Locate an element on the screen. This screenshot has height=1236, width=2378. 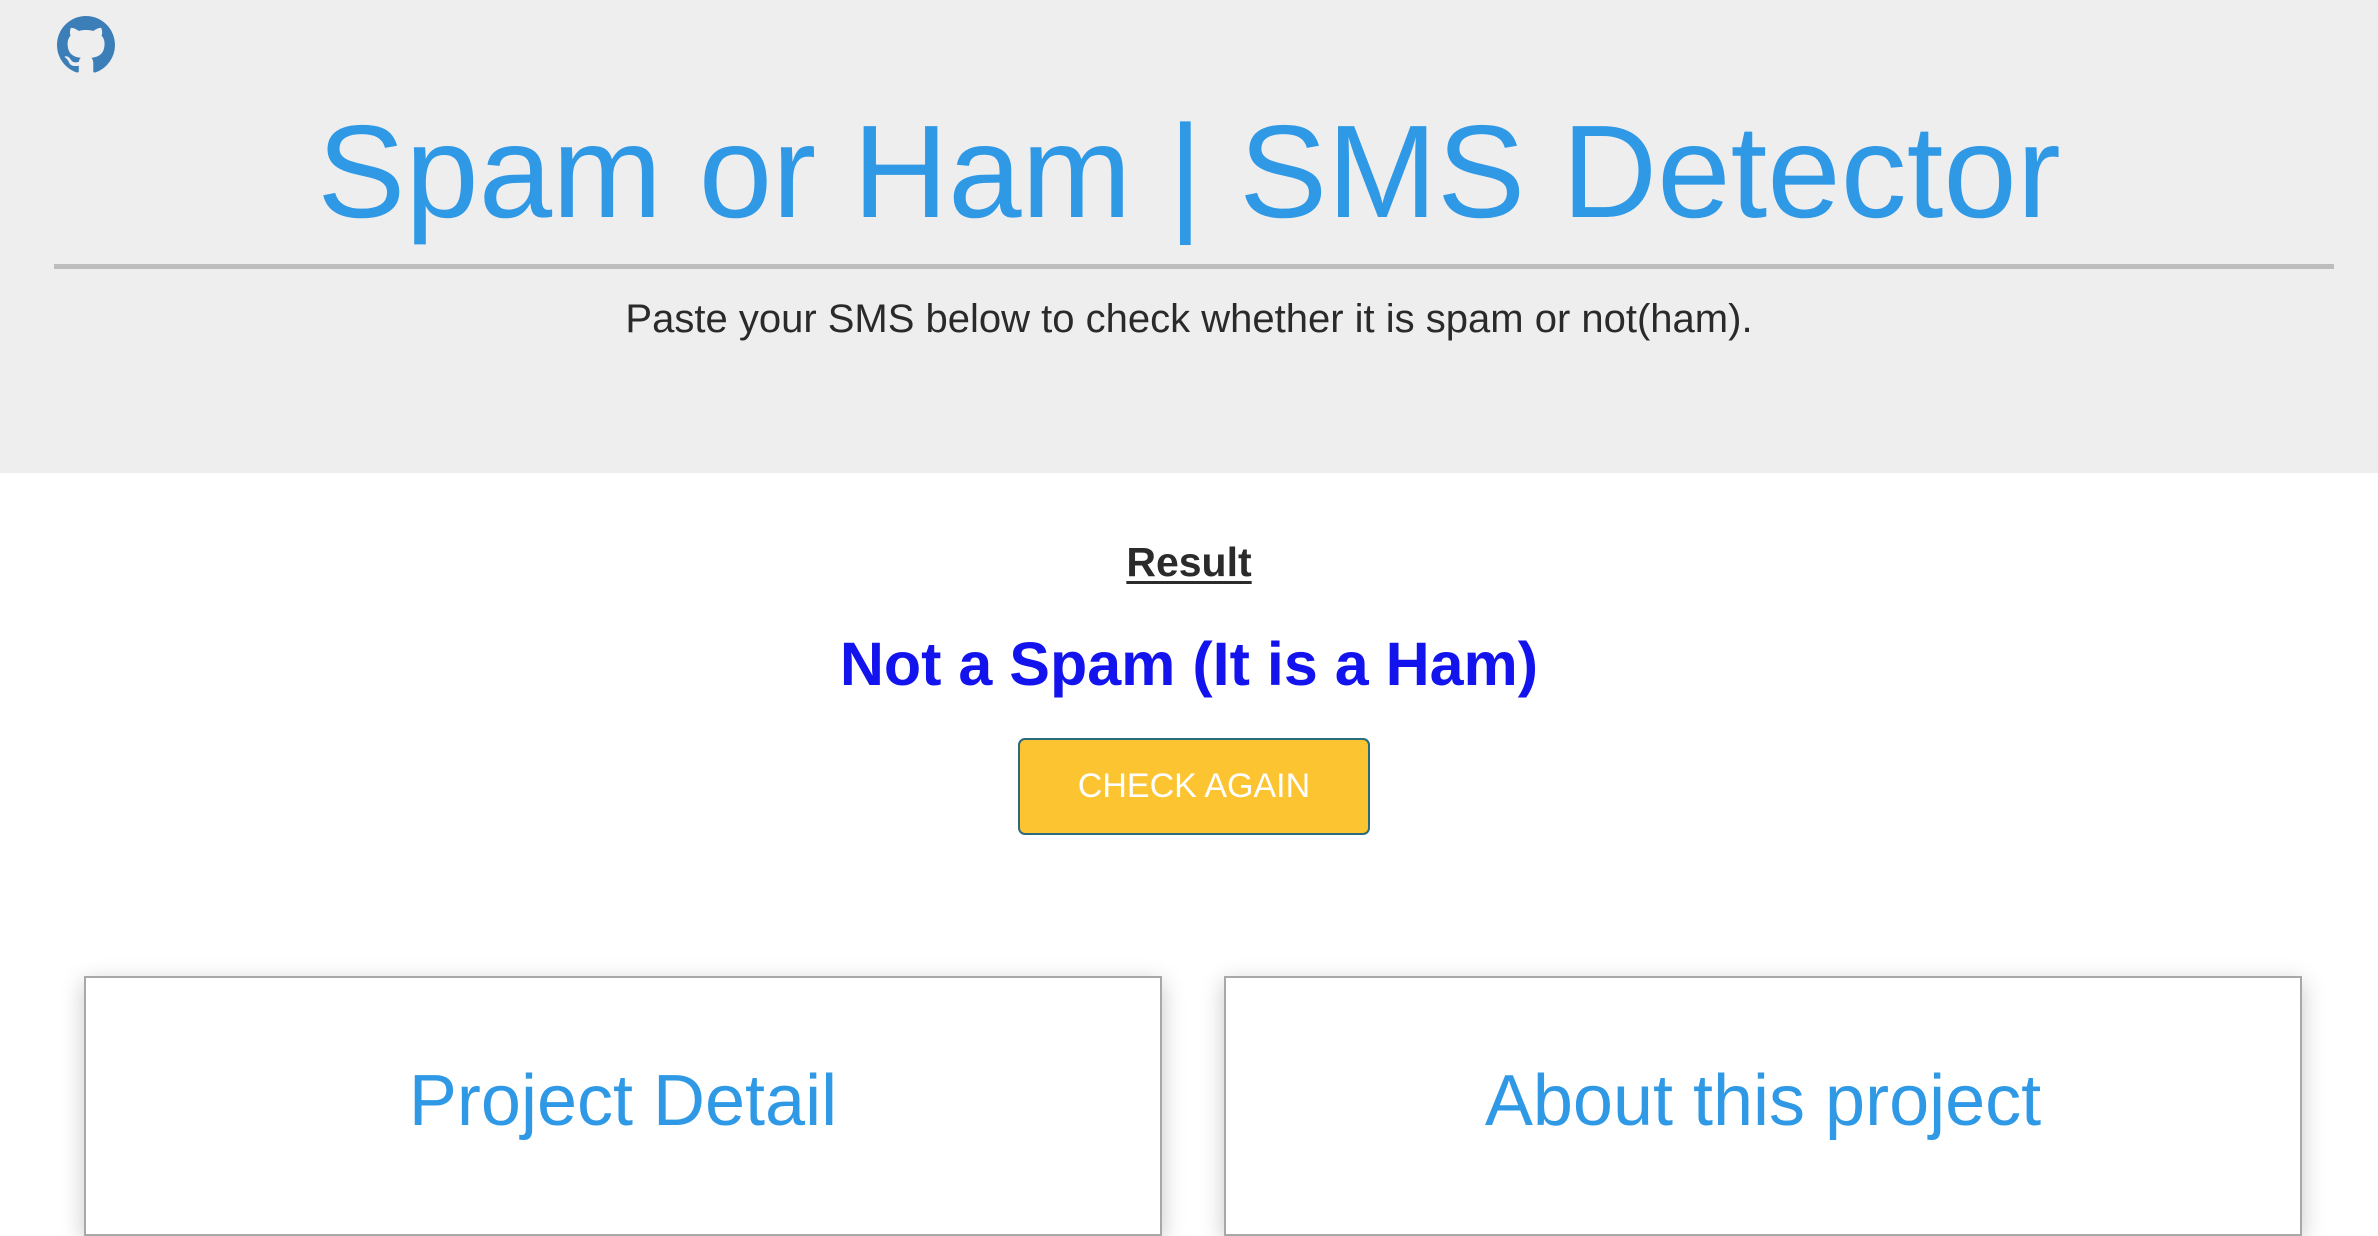
result-heading: Result is located at coordinates (1189, 562).